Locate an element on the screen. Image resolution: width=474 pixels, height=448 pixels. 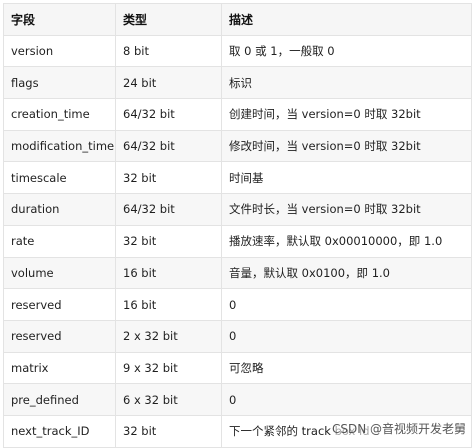
table-header-row: 字段 类型 描述 is located at coordinates (237, 19).